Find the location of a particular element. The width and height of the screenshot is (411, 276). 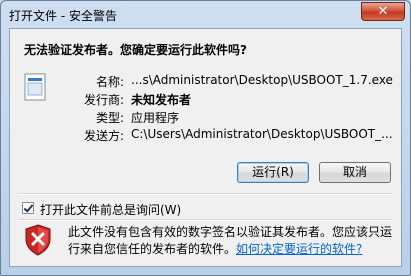

type-value: 应用程序 is located at coordinates (155, 118).